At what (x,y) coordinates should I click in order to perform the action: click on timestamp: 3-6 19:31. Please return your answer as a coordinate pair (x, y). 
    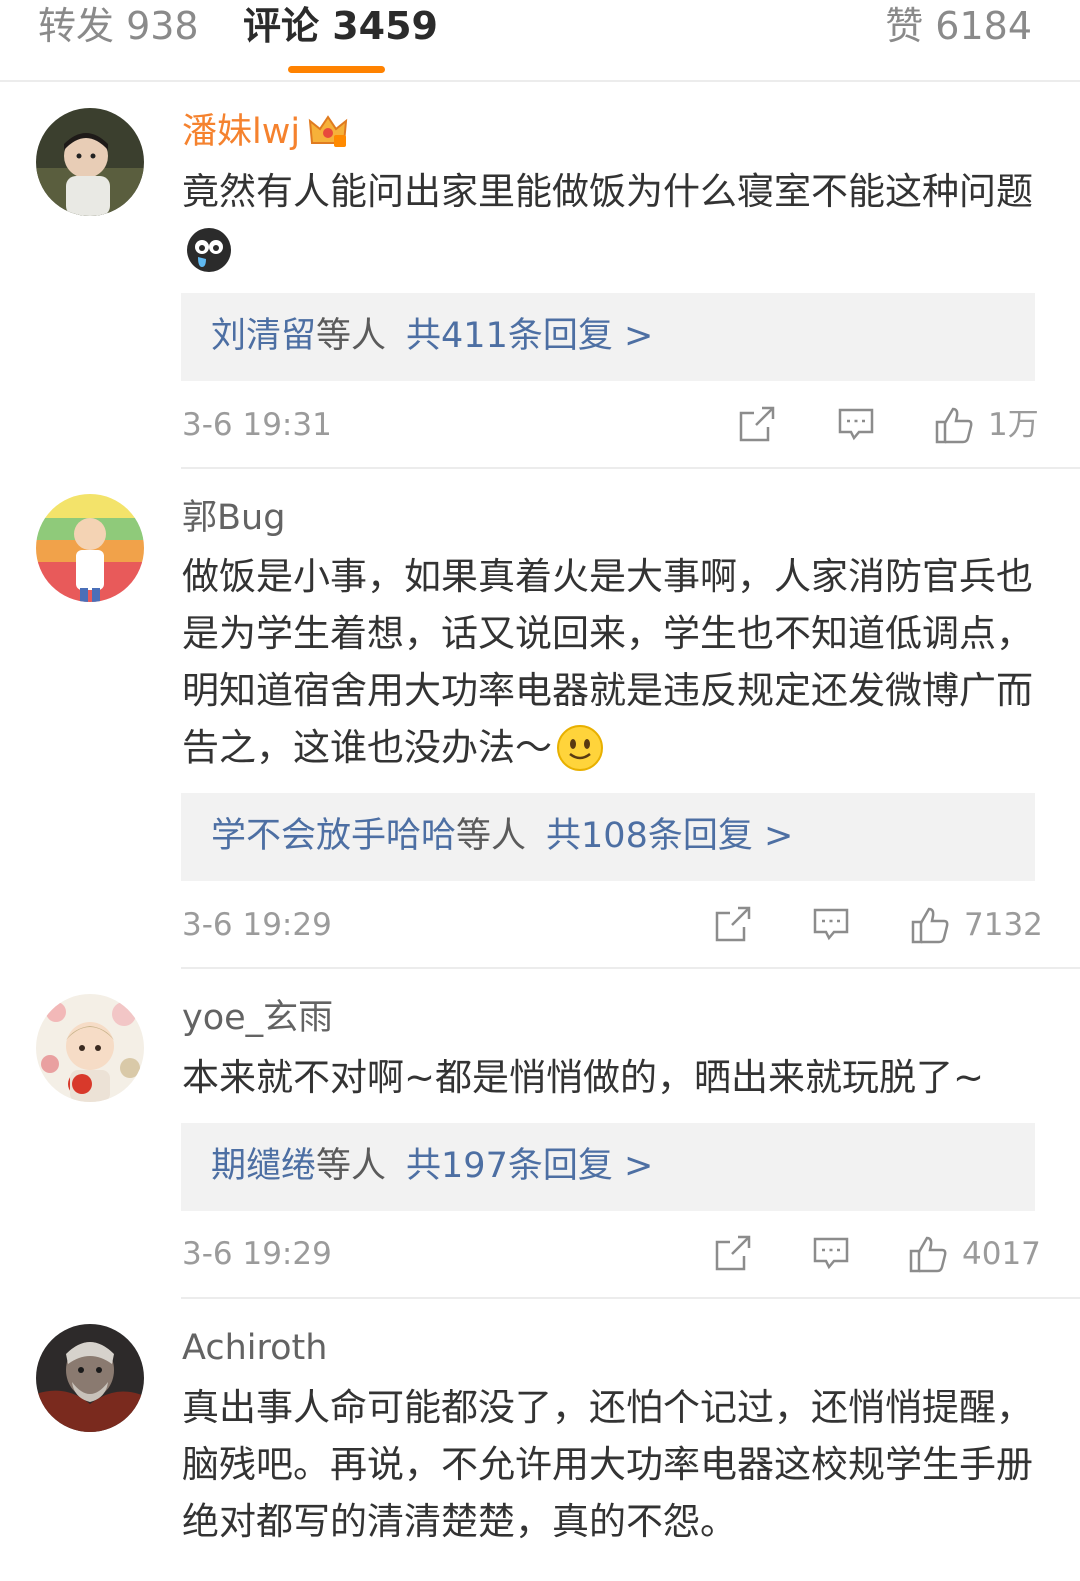
    Looking at the image, I should click on (257, 425).